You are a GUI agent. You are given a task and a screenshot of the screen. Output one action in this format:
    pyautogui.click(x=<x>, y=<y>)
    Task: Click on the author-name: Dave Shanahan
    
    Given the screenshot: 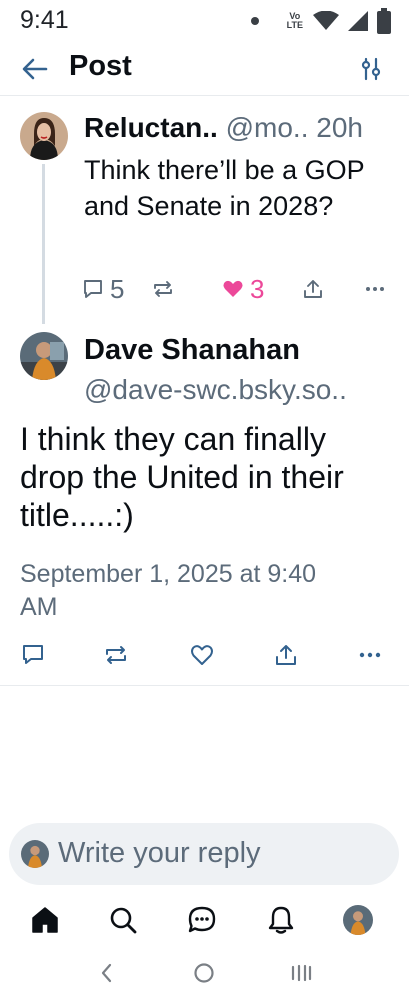 What is the action you would take?
    pyautogui.click(x=192, y=350)
    